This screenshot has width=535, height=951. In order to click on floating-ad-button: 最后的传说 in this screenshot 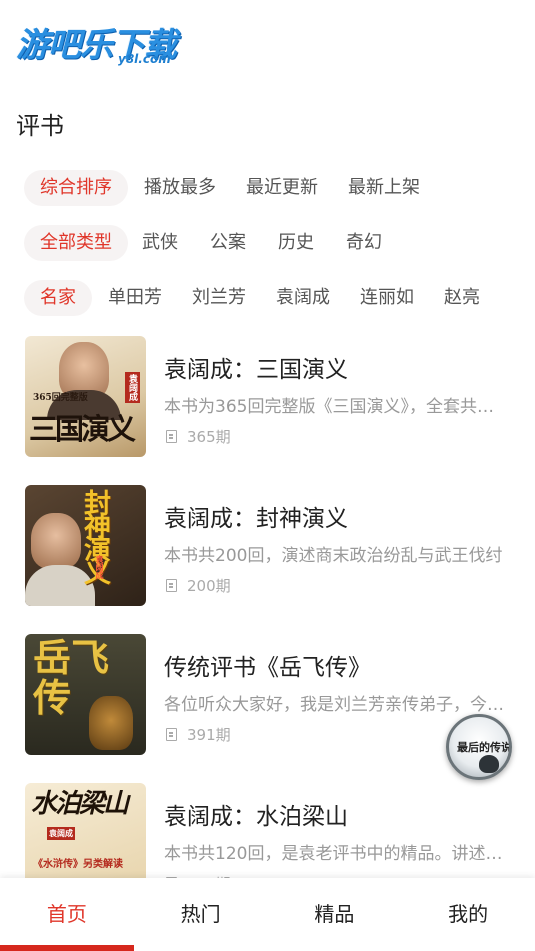, I will do `click(479, 747)`.